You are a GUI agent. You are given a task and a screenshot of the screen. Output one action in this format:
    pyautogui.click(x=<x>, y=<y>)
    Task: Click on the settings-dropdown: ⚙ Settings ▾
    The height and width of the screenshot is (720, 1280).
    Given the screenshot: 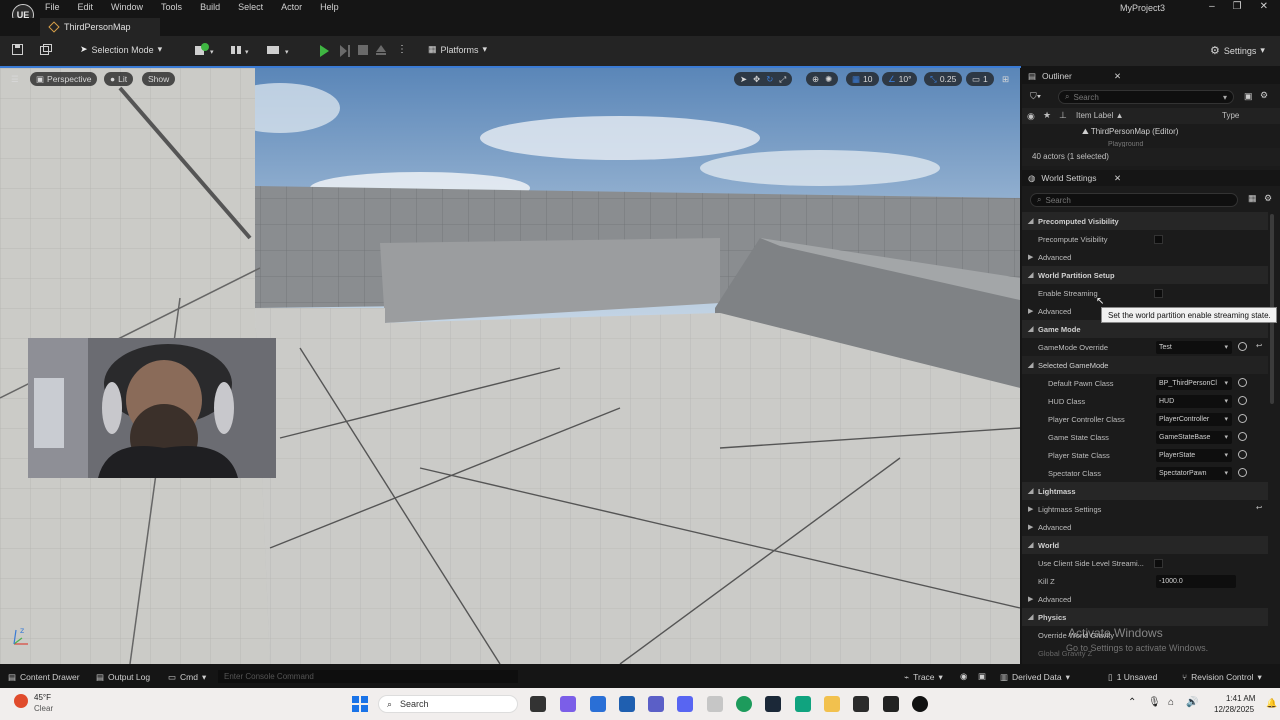 What is the action you would take?
    pyautogui.click(x=1237, y=50)
    